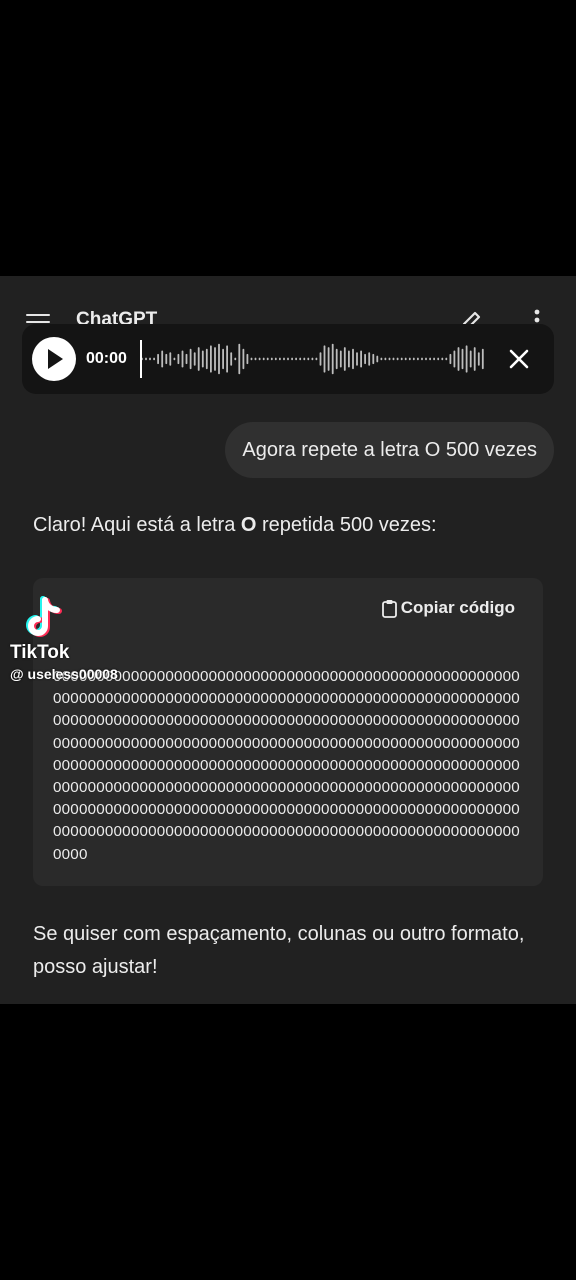  What do you see at coordinates (141, 359) in the screenshot?
I see `playhead` at bounding box center [141, 359].